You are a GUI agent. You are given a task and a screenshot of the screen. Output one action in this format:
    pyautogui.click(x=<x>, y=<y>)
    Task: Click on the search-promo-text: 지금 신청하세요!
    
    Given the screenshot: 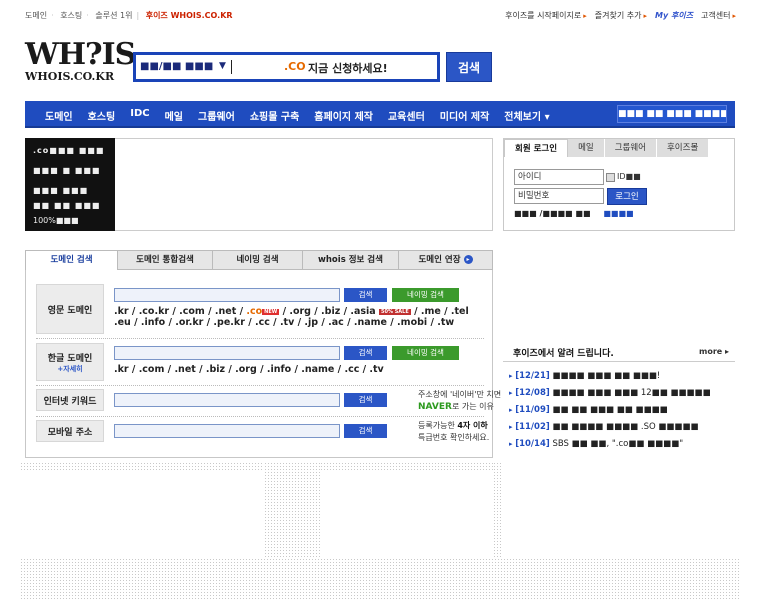 What is the action you would take?
    pyautogui.click(x=348, y=68)
    